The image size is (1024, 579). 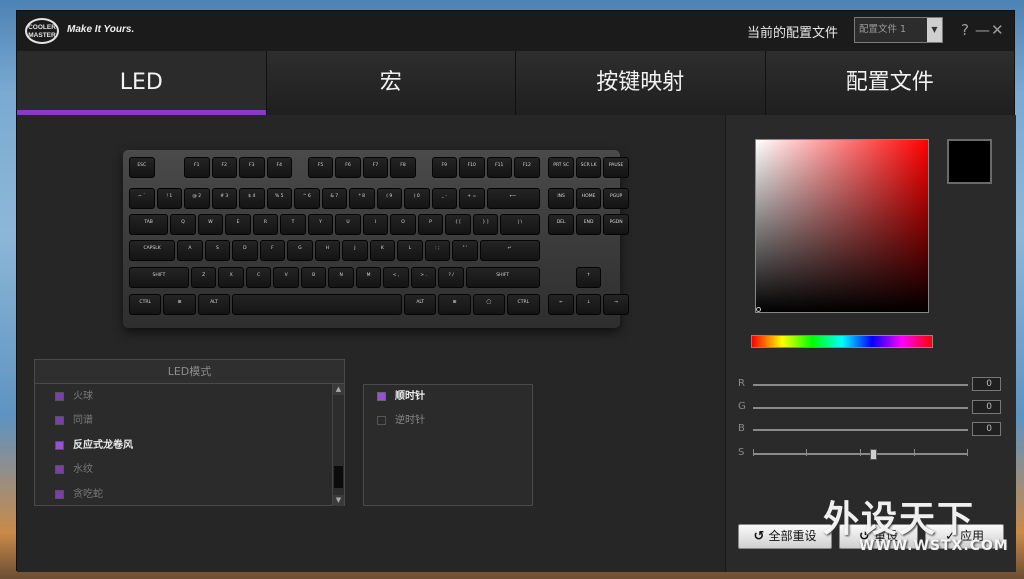 I want to click on key: F1, so click(x=197, y=167).